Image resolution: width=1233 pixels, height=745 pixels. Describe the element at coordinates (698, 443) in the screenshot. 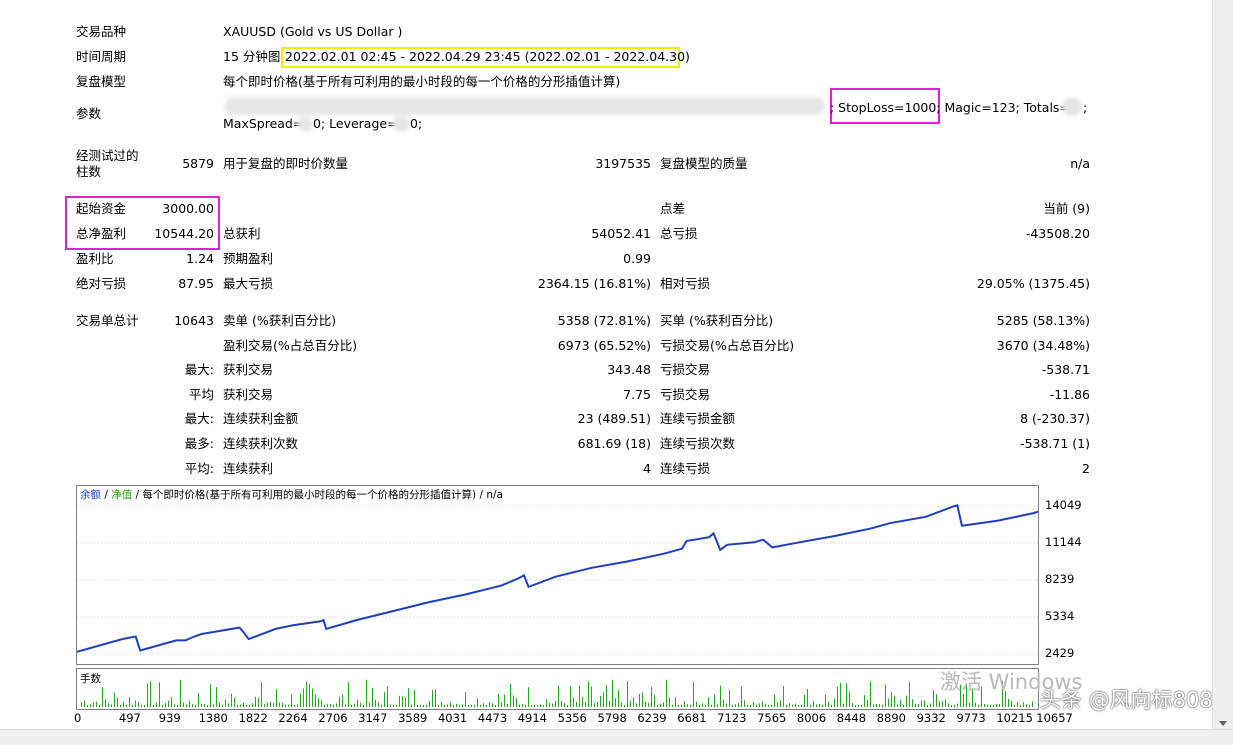

I see `most-consec-loss-label: 连续亏损次数` at that location.